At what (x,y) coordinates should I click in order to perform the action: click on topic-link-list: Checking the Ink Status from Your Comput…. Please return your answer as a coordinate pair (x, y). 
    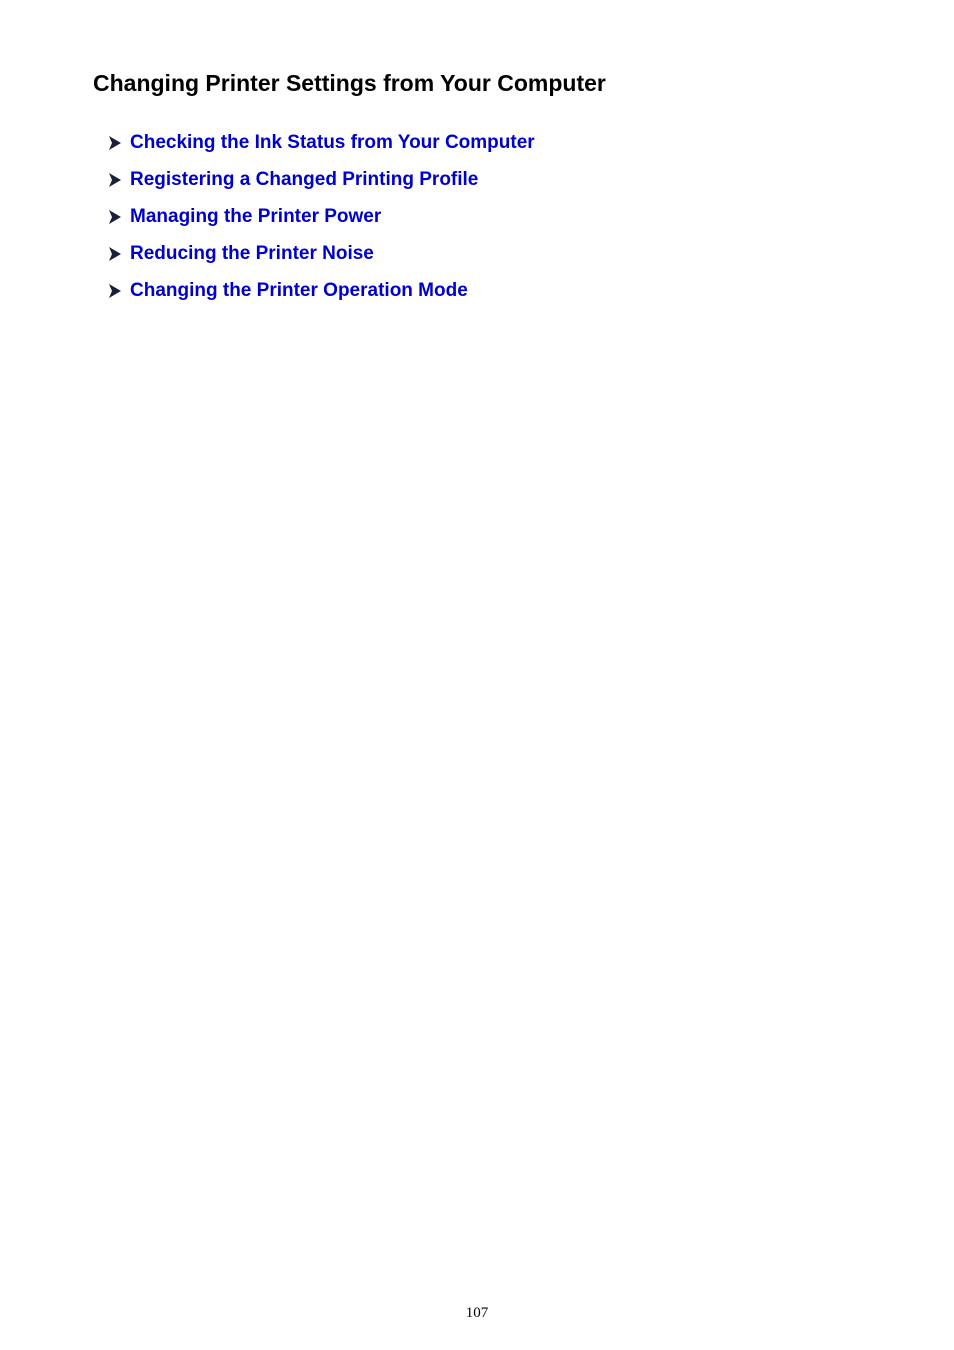
    Looking at the image, I should click on (321, 216).